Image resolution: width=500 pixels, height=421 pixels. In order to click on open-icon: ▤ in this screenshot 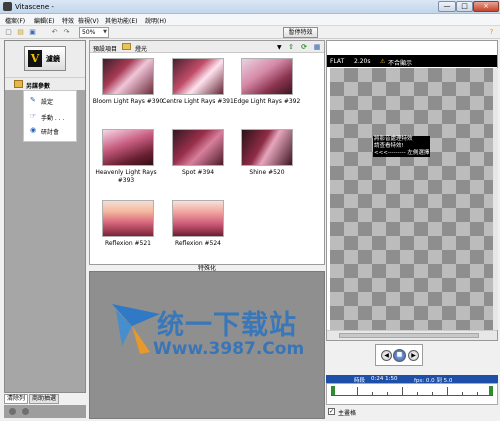, I will do `click(20, 32)`.